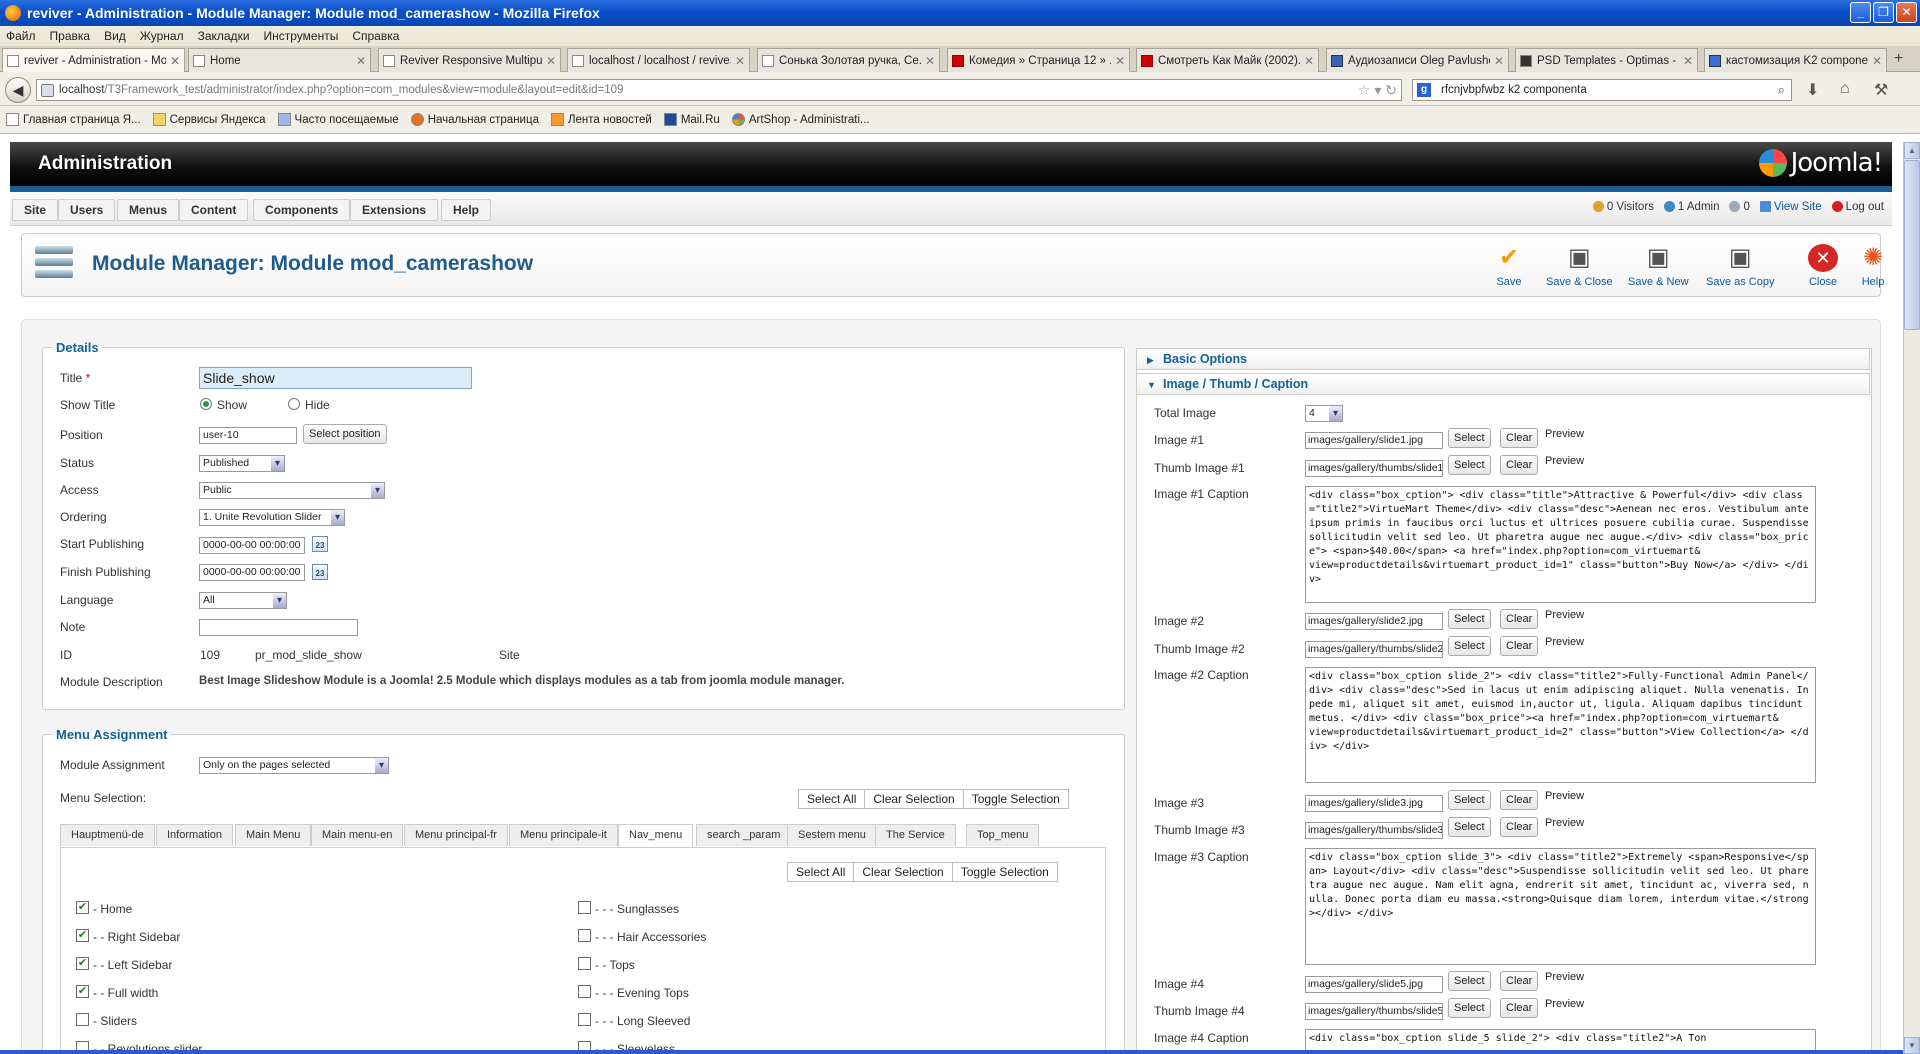 The height and width of the screenshot is (1054, 1920). I want to click on menu-history: Журнал, so click(162, 36).